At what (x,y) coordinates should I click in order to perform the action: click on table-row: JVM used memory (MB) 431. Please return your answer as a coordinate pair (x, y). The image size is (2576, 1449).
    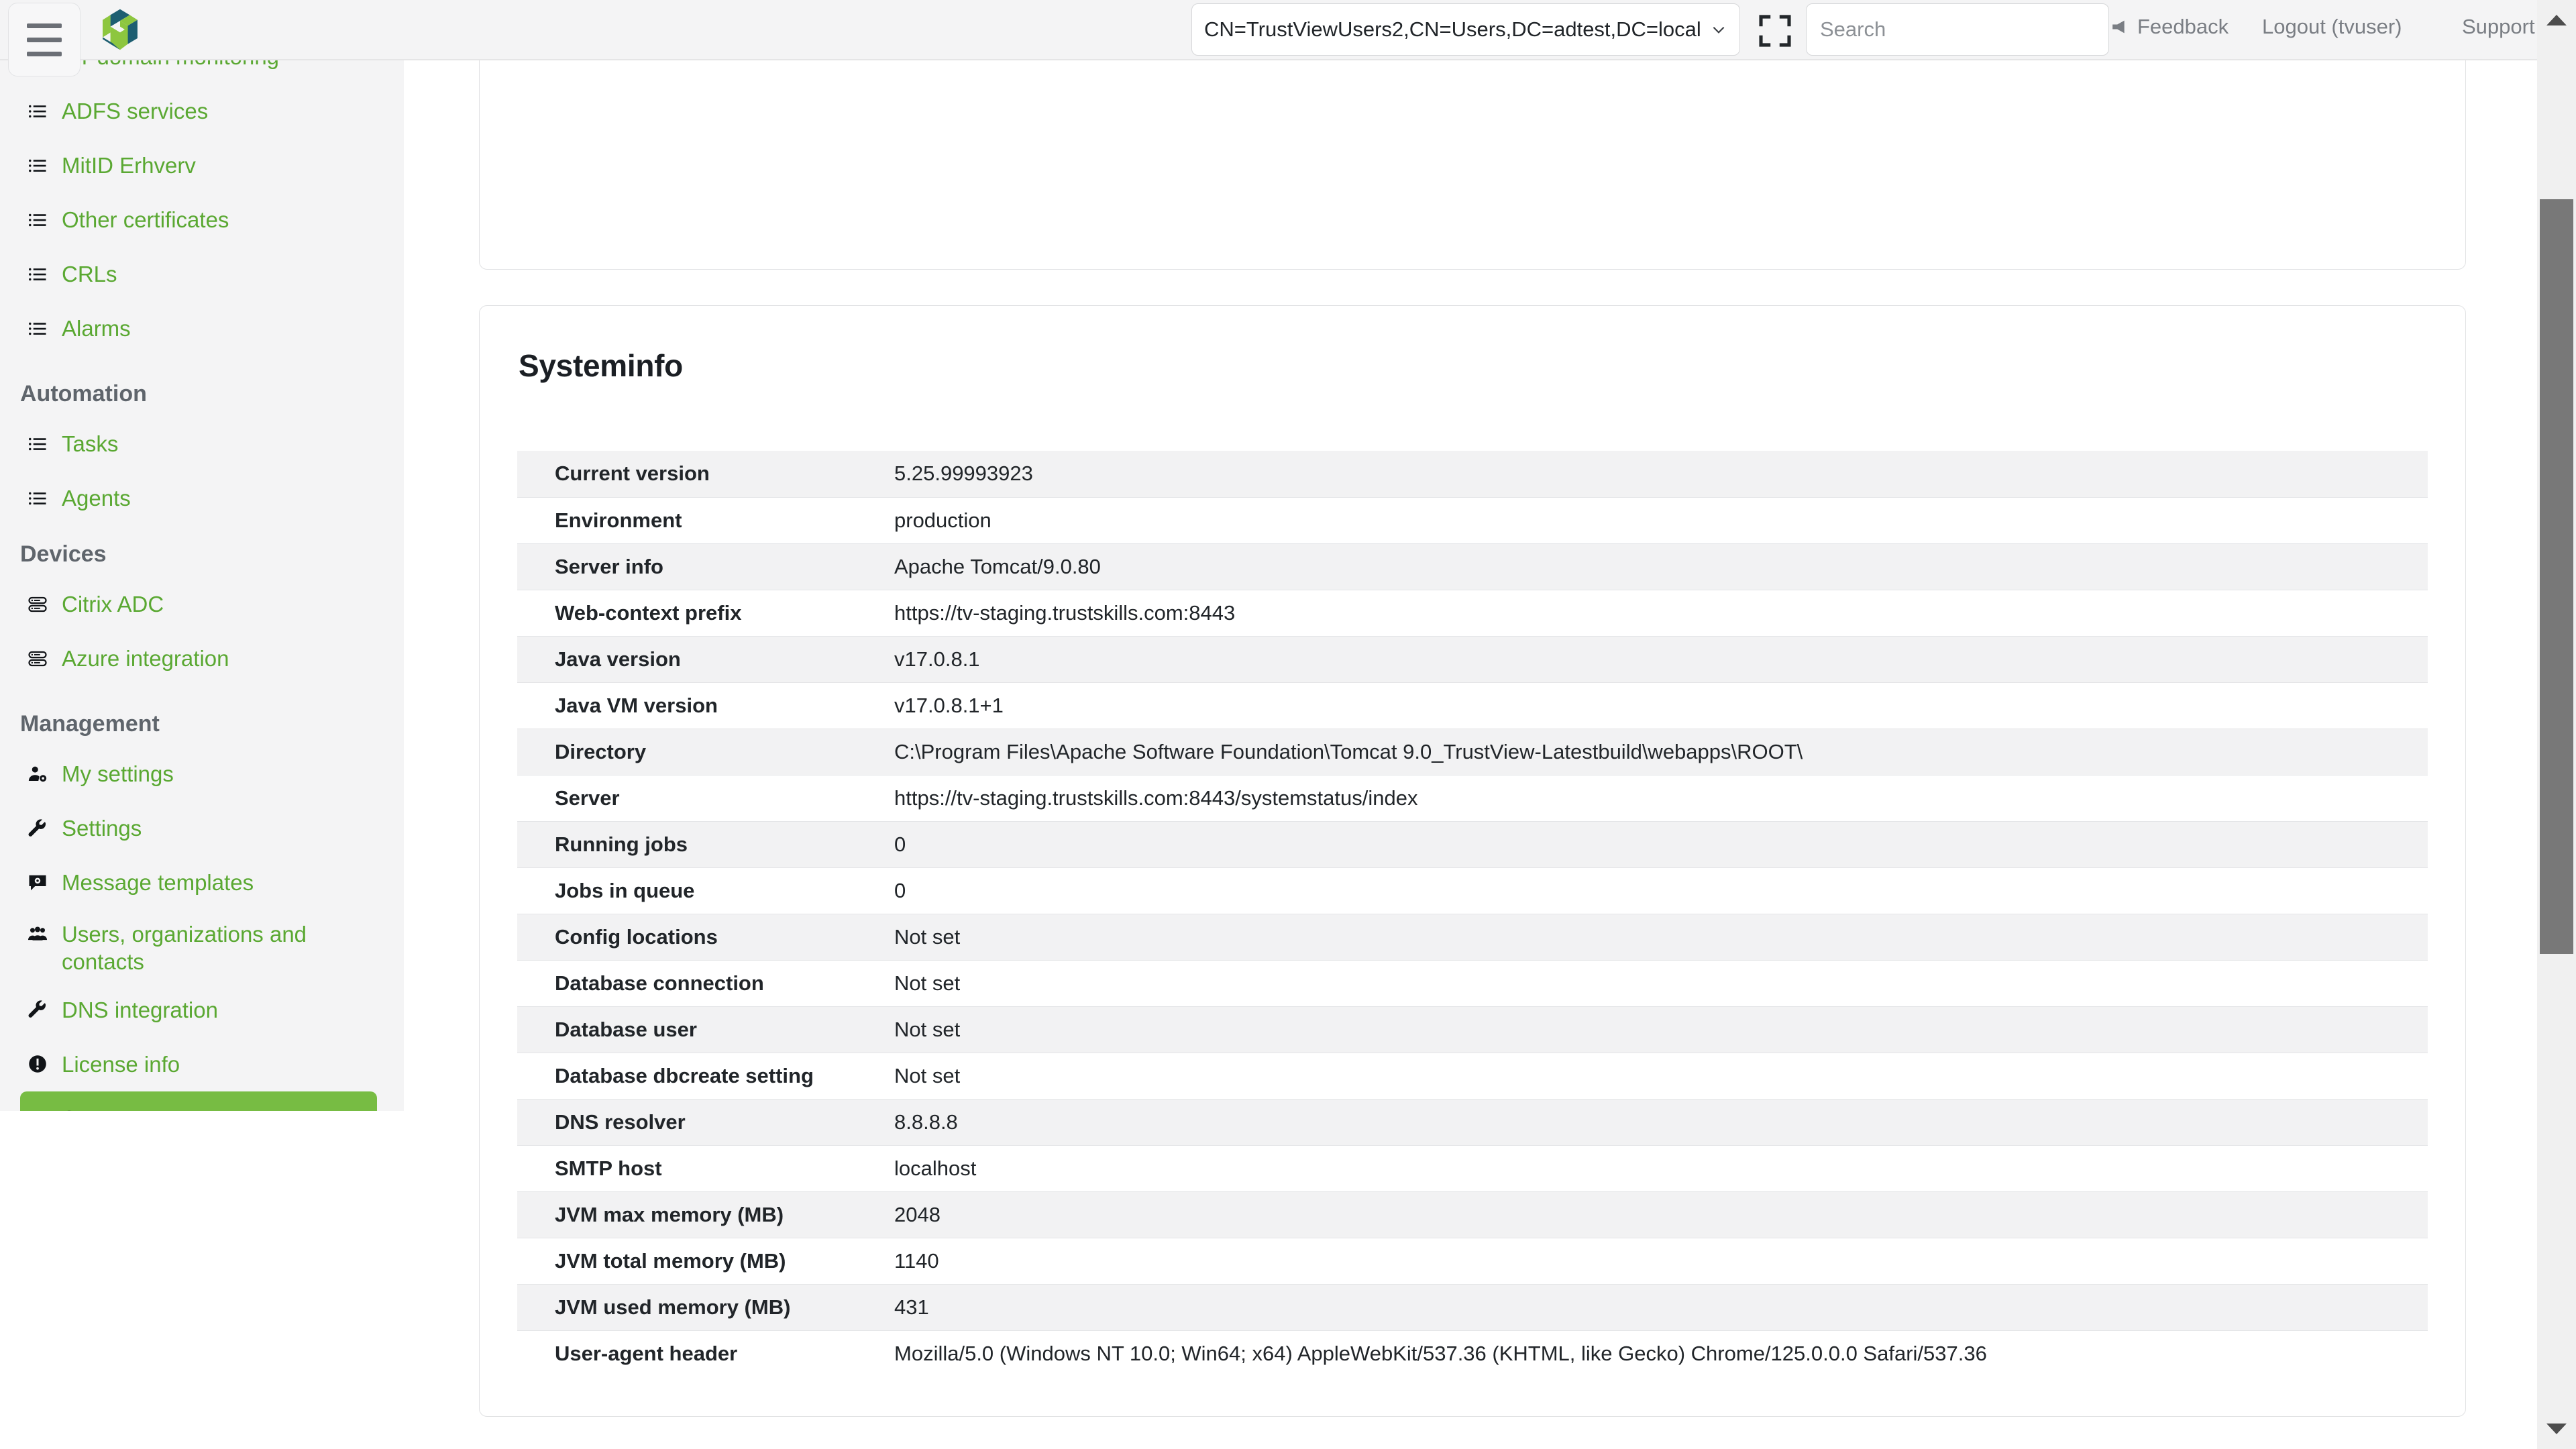
    Looking at the image, I should click on (1472, 1306).